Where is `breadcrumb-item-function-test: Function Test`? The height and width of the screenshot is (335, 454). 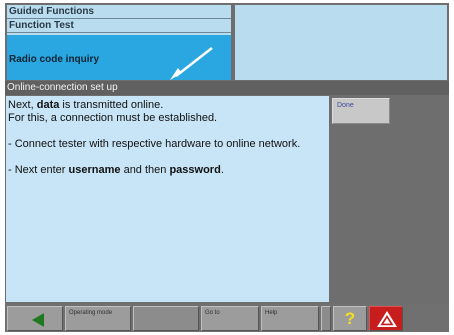 breadcrumb-item-function-test: Function Test is located at coordinates (119, 26).